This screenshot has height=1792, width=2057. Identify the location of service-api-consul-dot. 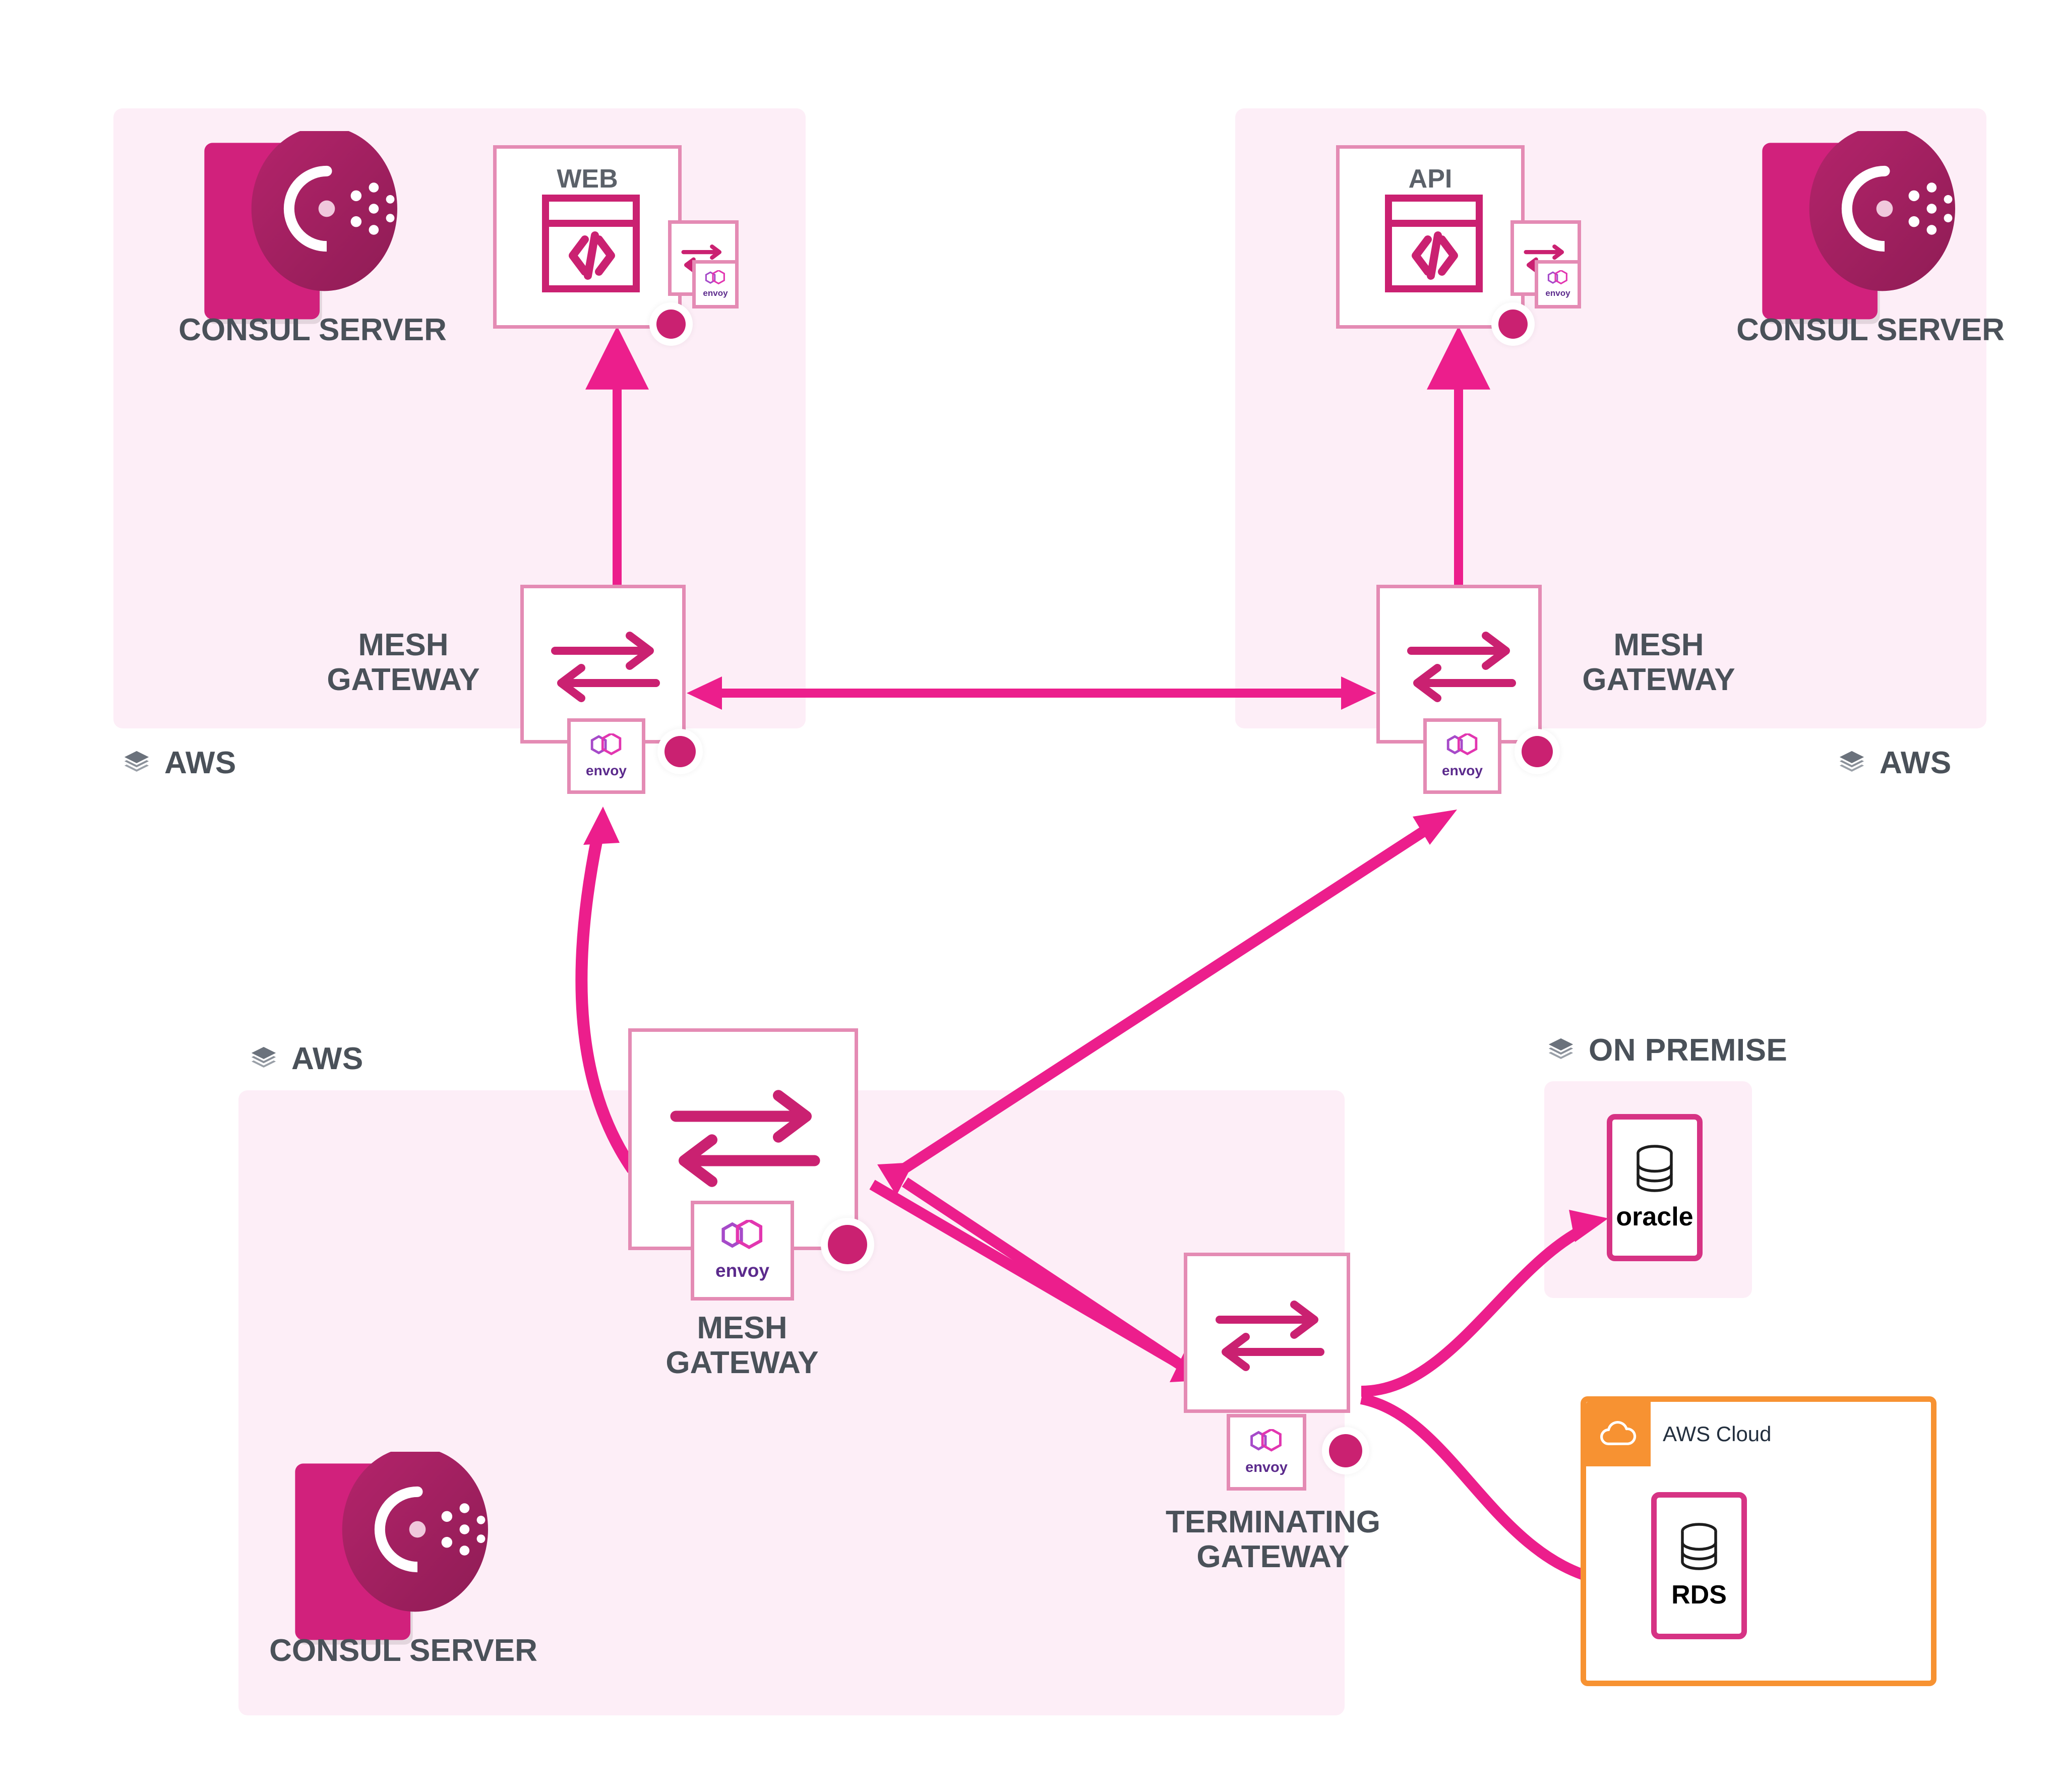
(1513, 324).